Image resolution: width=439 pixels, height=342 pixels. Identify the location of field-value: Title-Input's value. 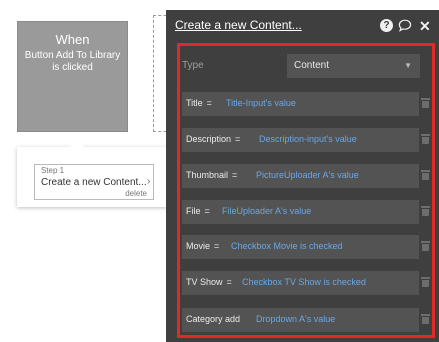
(261, 103).